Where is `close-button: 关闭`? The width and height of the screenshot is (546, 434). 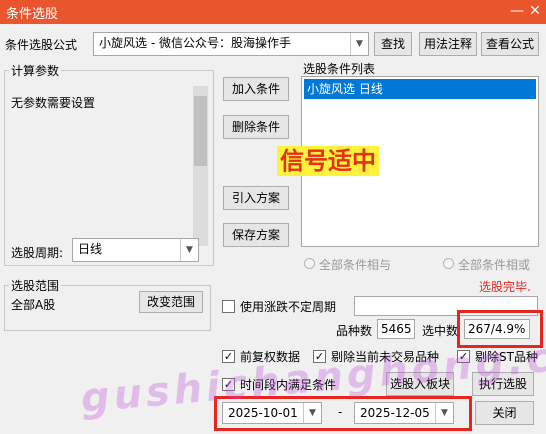 close-button: 关闭 is located at coordinates (504, 413).